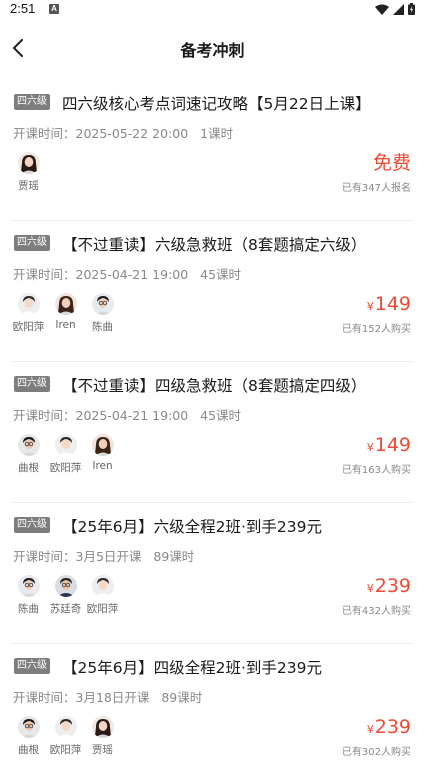 This screenshot has height=761, width=425. I want to click on teacher-name: 苏廷奇, so click(65, 609).